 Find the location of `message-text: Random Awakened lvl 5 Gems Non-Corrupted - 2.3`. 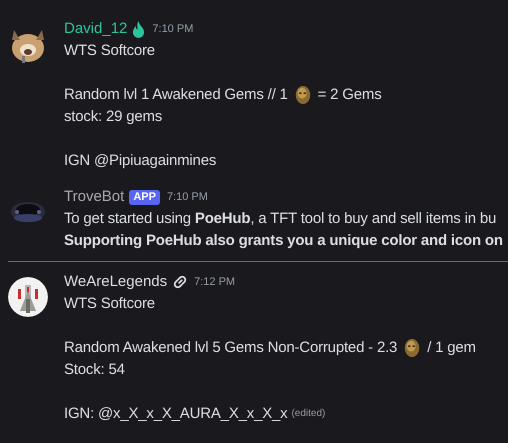

message-text: Random Awakened lvl 5 Gems Non-Corrupted - 2.3 is located at coordinates (231, 348).